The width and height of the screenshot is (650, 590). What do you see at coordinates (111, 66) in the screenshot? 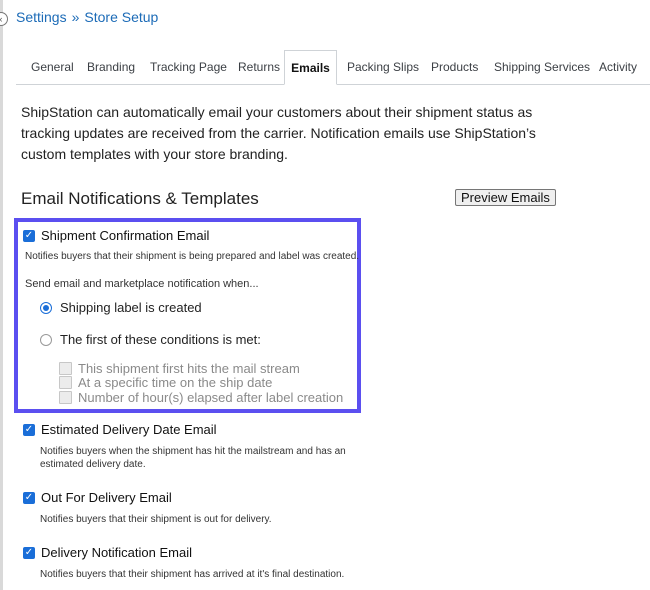
I see `tab-branding: Branding` at bounding box center [111, 66].